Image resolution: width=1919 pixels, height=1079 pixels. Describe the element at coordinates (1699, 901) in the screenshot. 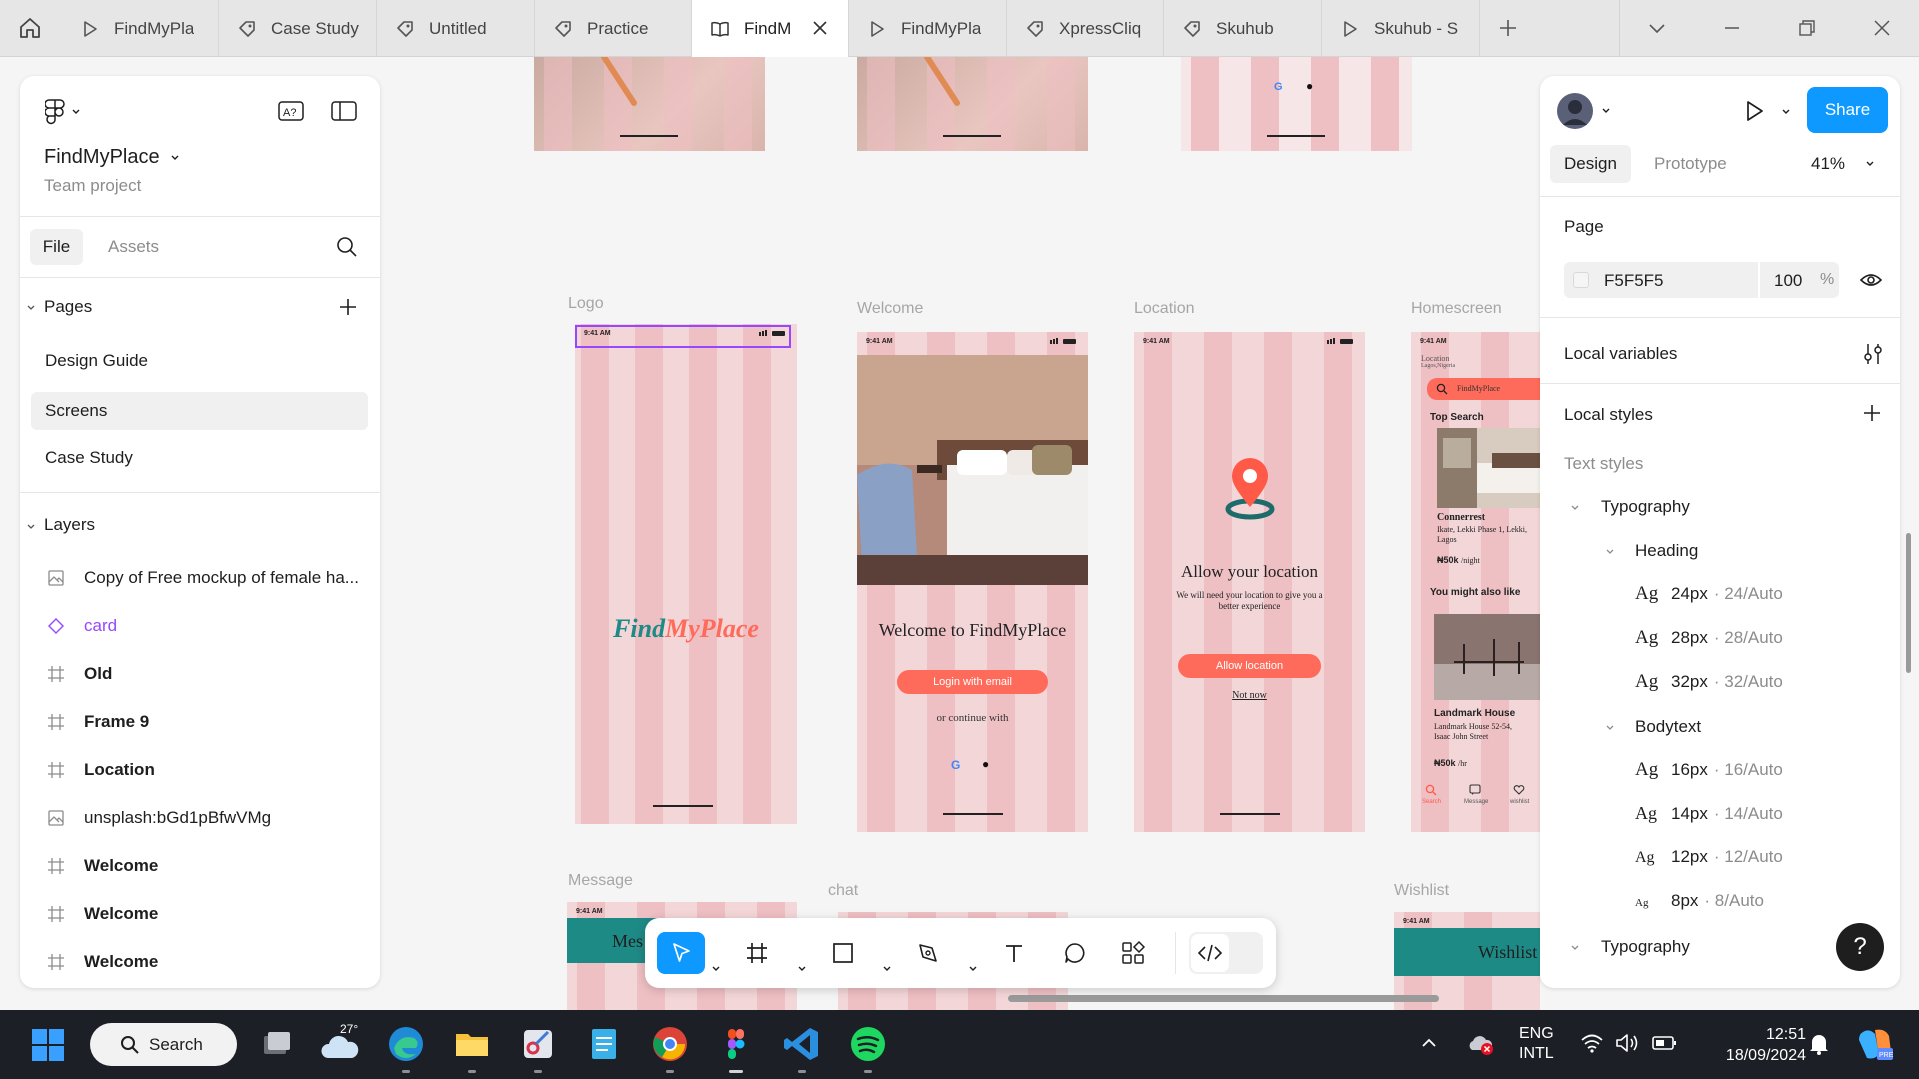

I see `text-style-body-8: Ag 8px · 8/Auto` at that location.